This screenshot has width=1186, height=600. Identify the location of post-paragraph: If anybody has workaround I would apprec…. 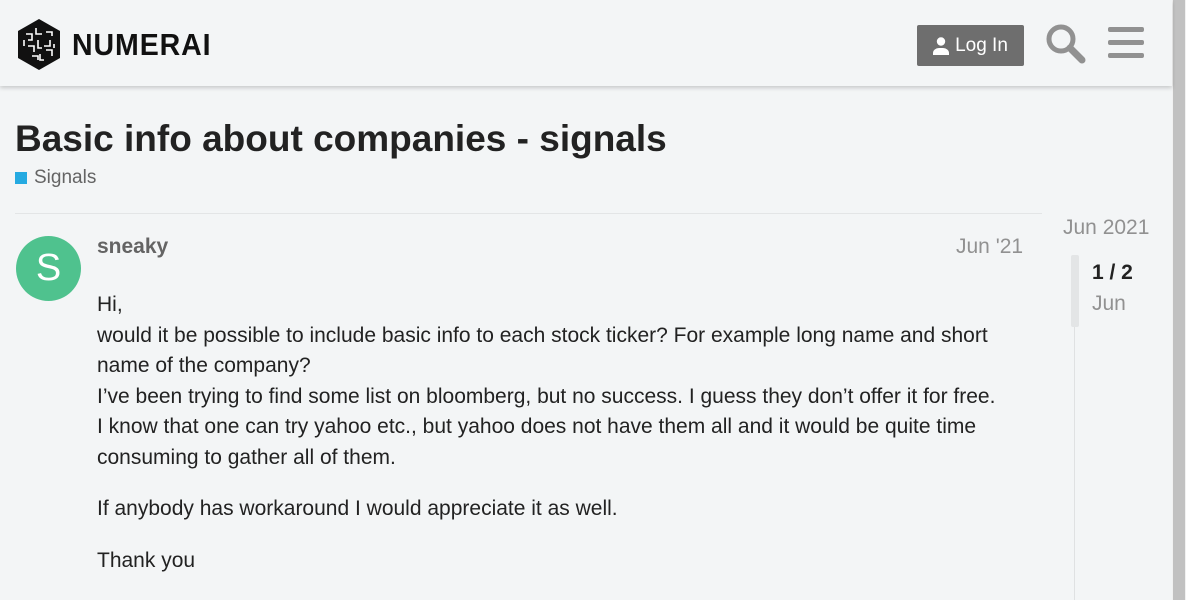
(357, 508).